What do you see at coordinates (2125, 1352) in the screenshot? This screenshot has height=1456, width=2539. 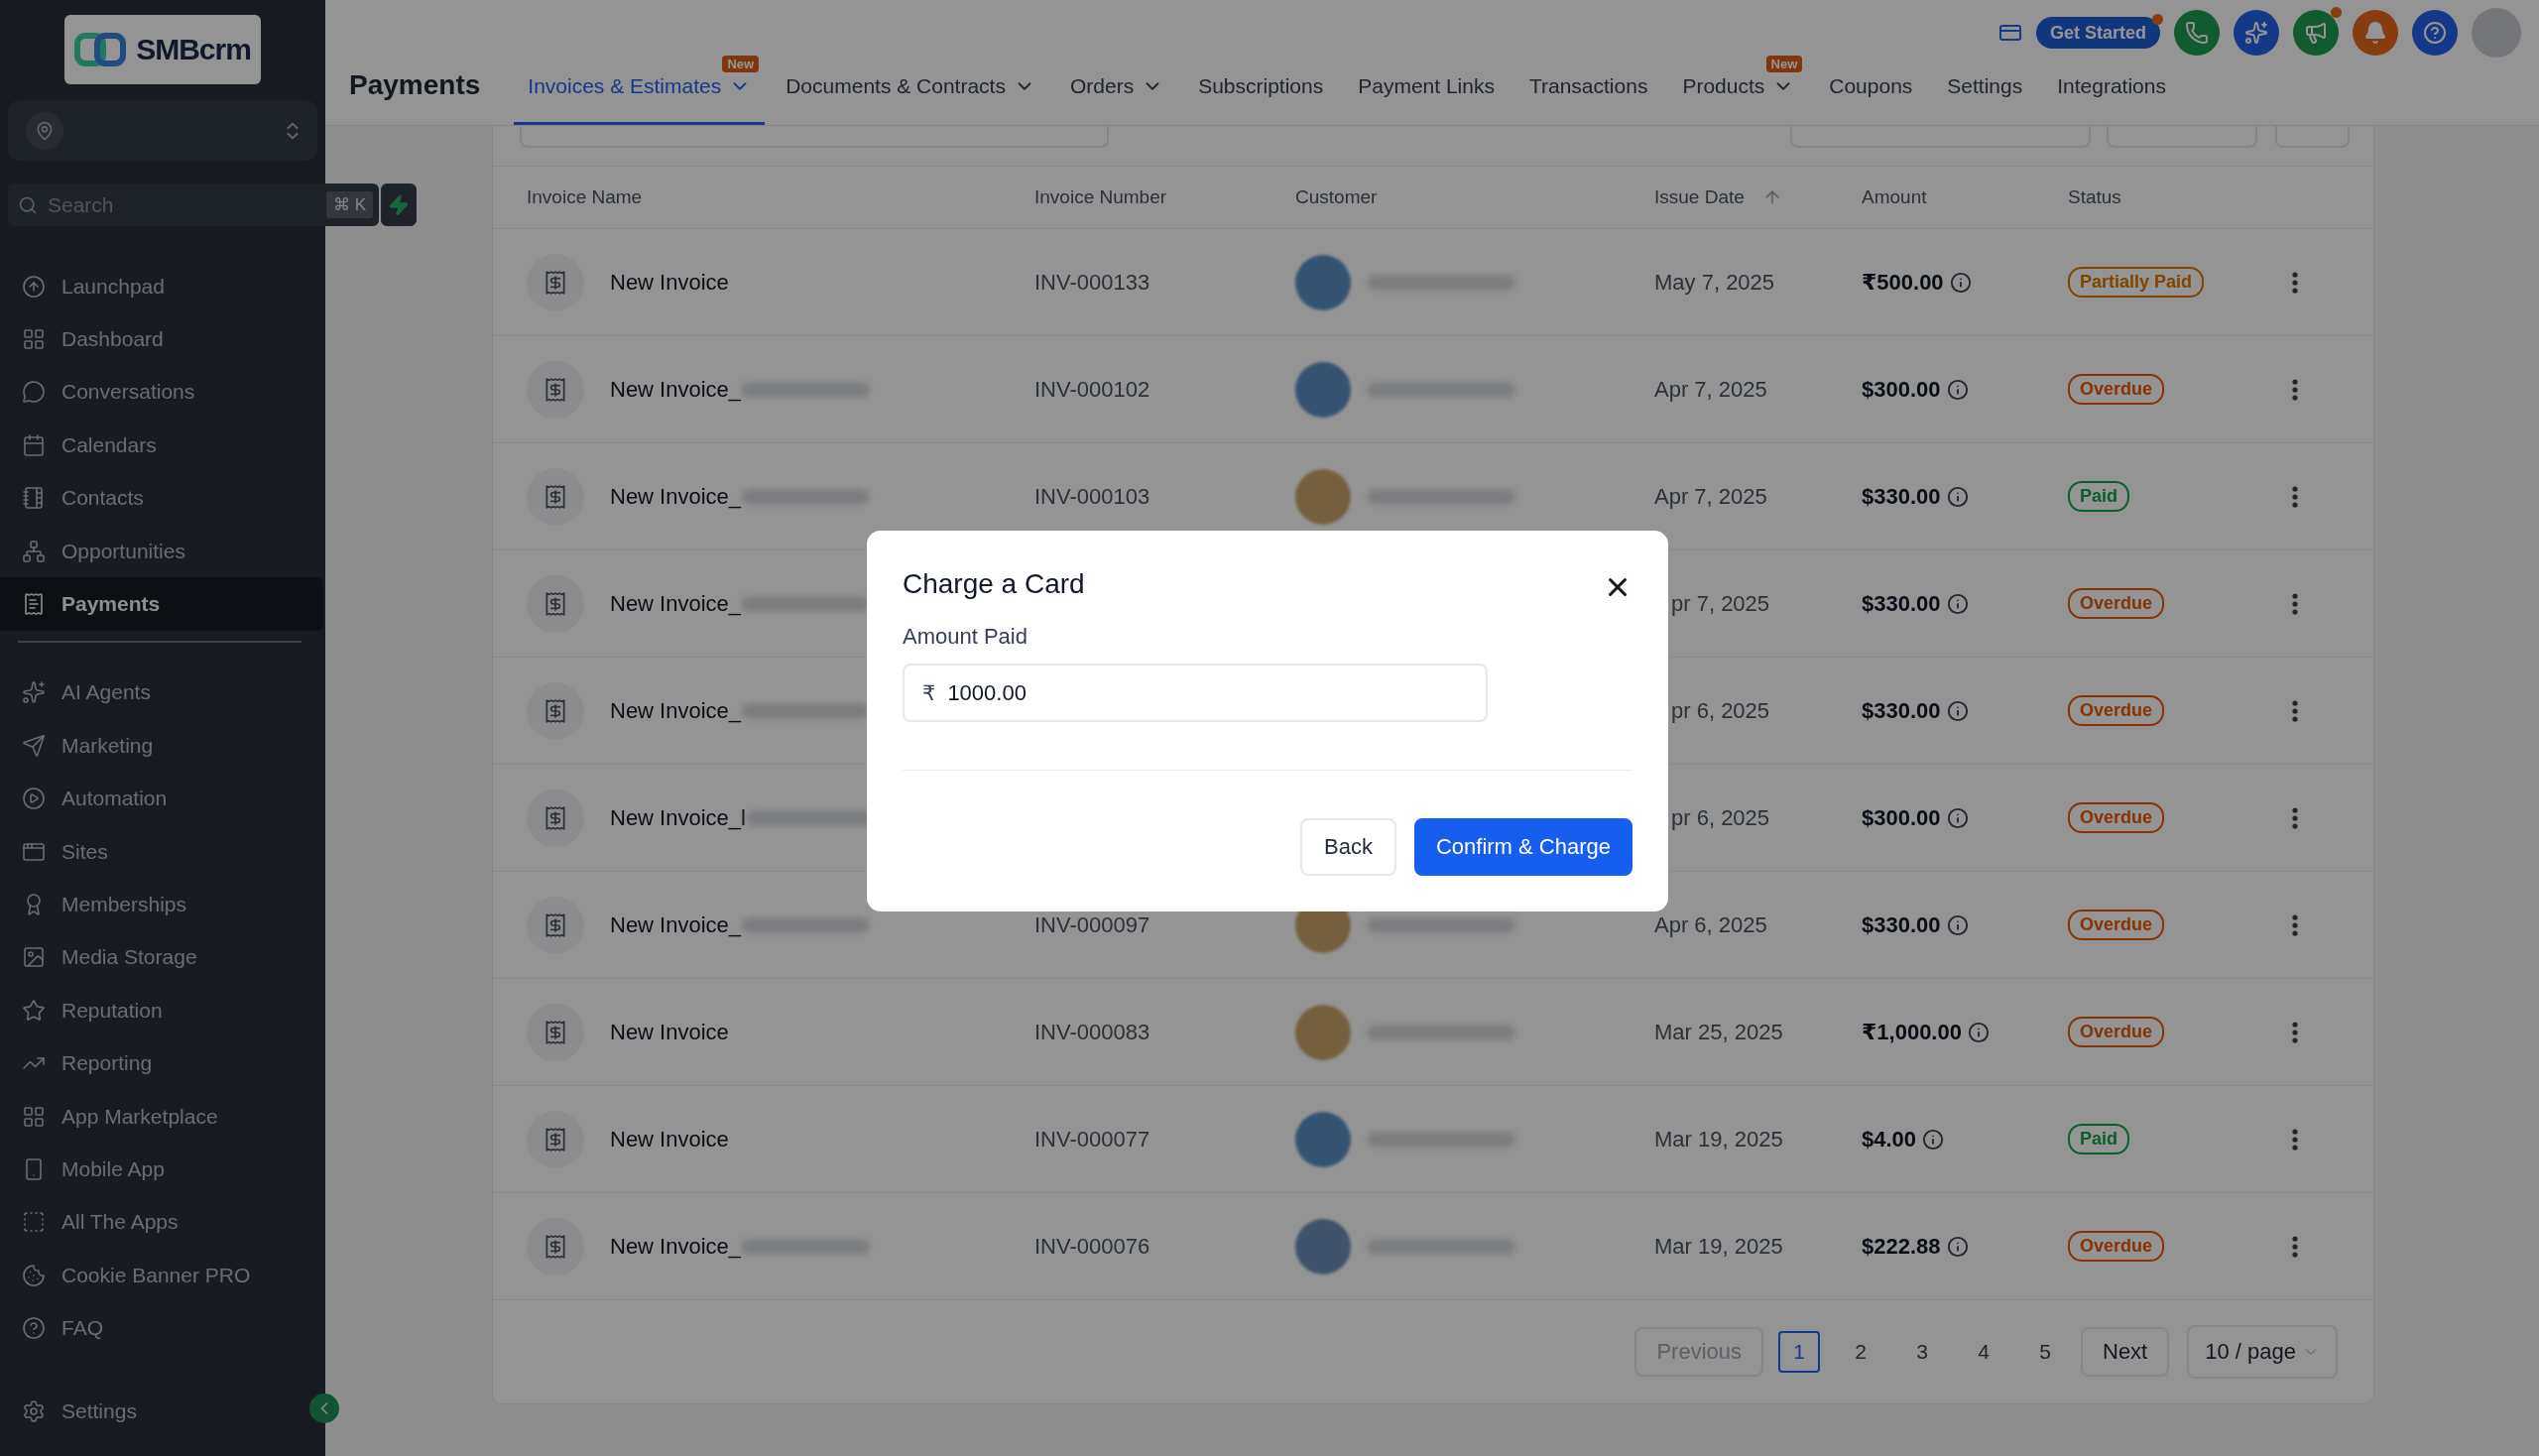 I see `next-button: Next` at bounding box center [2125, 1352].